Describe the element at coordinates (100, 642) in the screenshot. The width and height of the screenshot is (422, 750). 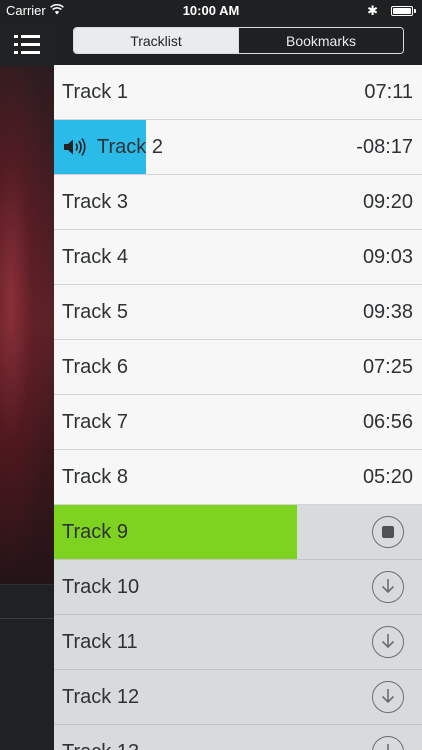
I see `track-name: Track 11` at that location.